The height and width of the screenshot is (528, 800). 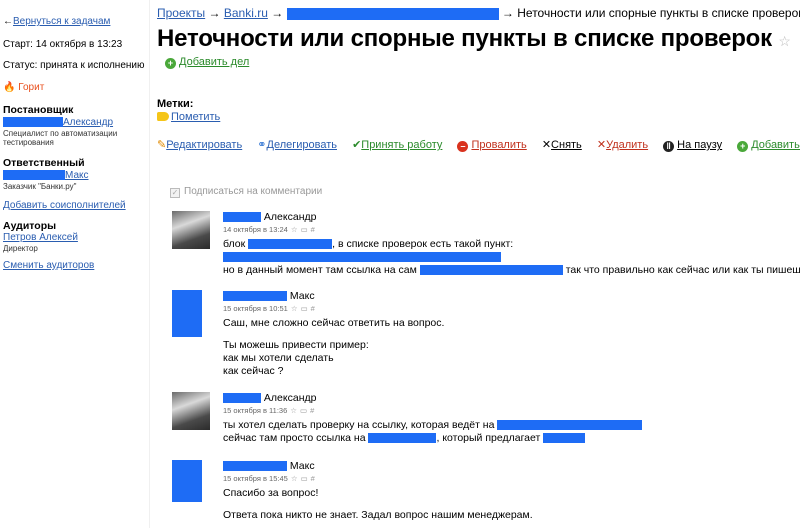 I want to click on add-coexecutors-text: Добавить соисполнителей, so click(x=64, y=205).